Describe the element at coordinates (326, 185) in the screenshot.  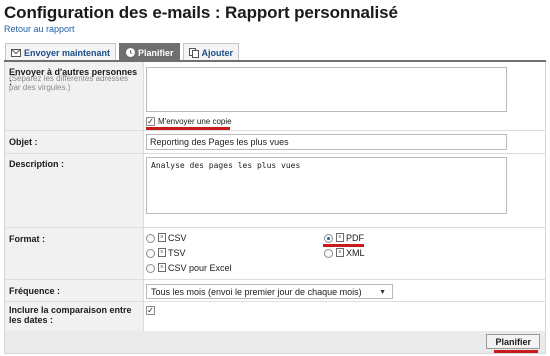
I see `description-textarea: Analyse des pages les plus vues` at that location.